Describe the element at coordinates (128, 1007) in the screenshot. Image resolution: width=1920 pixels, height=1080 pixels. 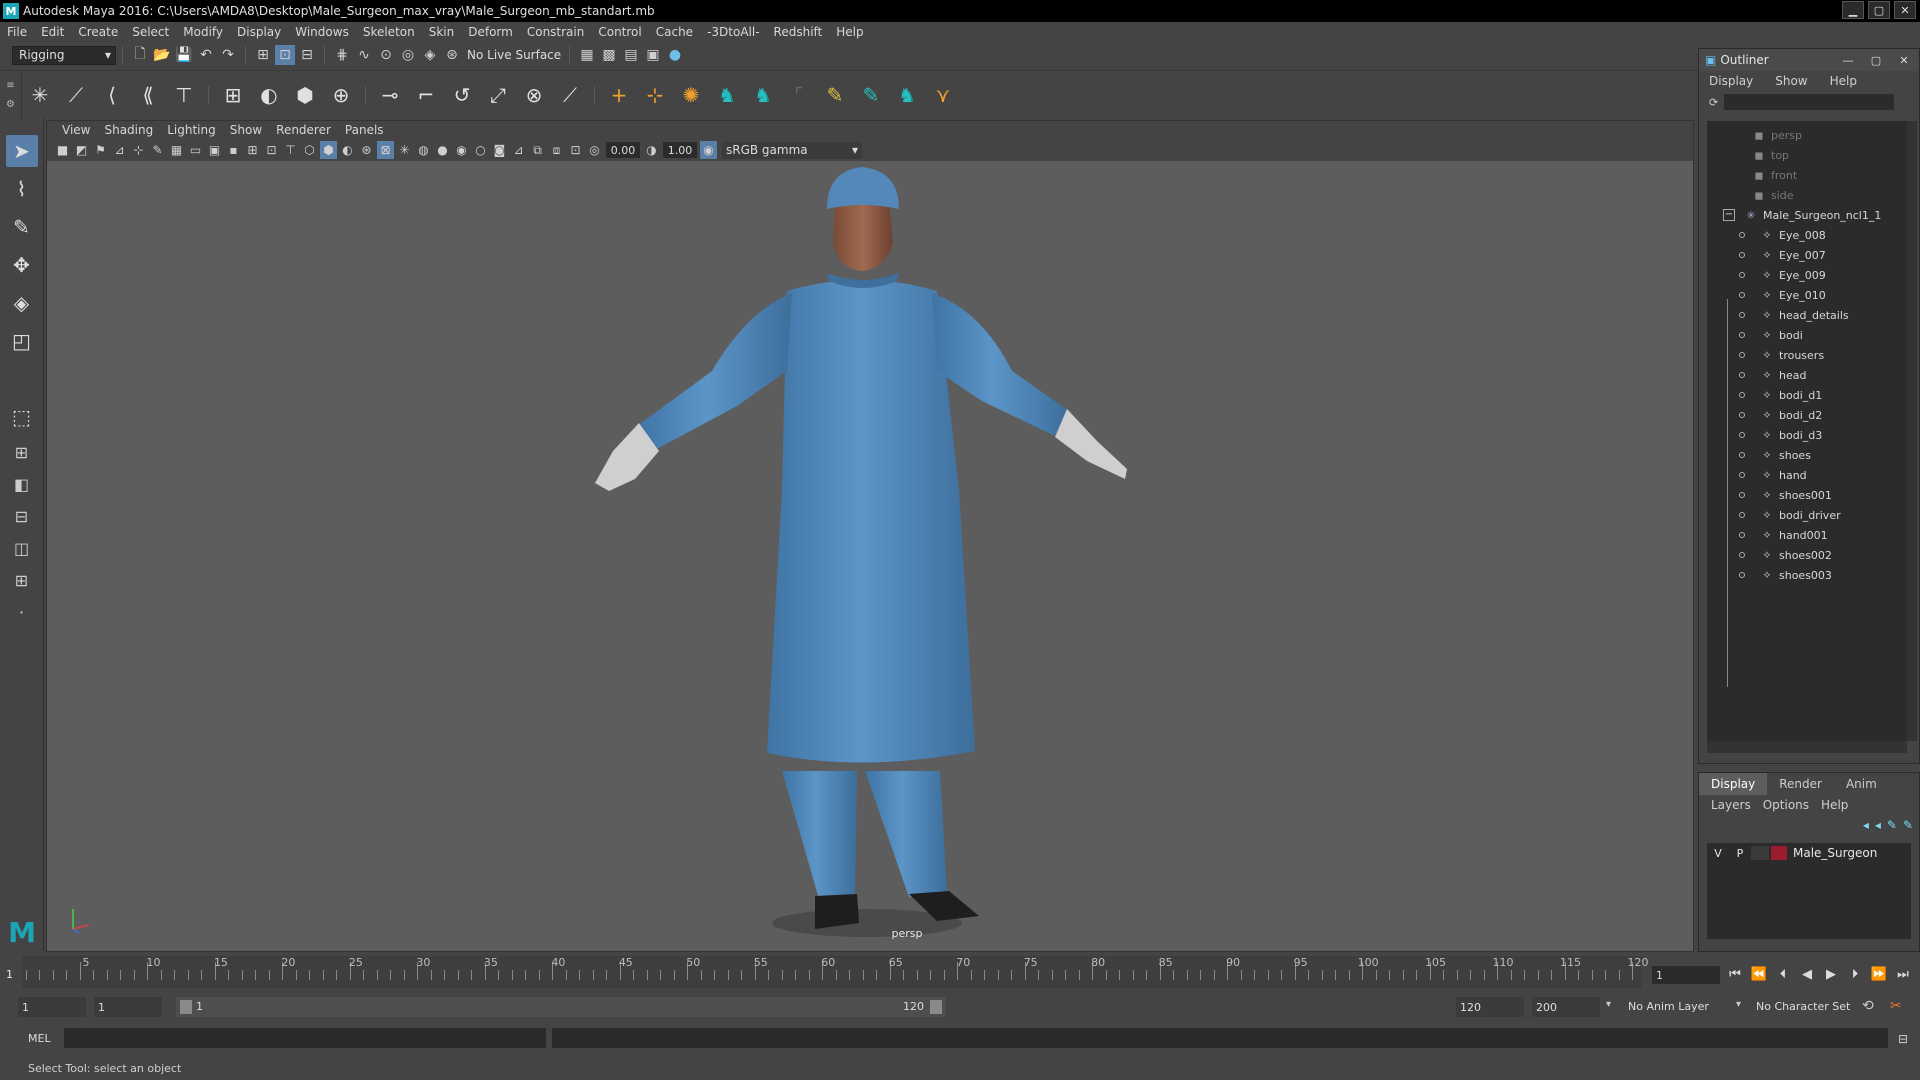
I see `playback-start-field: 1` at that location.